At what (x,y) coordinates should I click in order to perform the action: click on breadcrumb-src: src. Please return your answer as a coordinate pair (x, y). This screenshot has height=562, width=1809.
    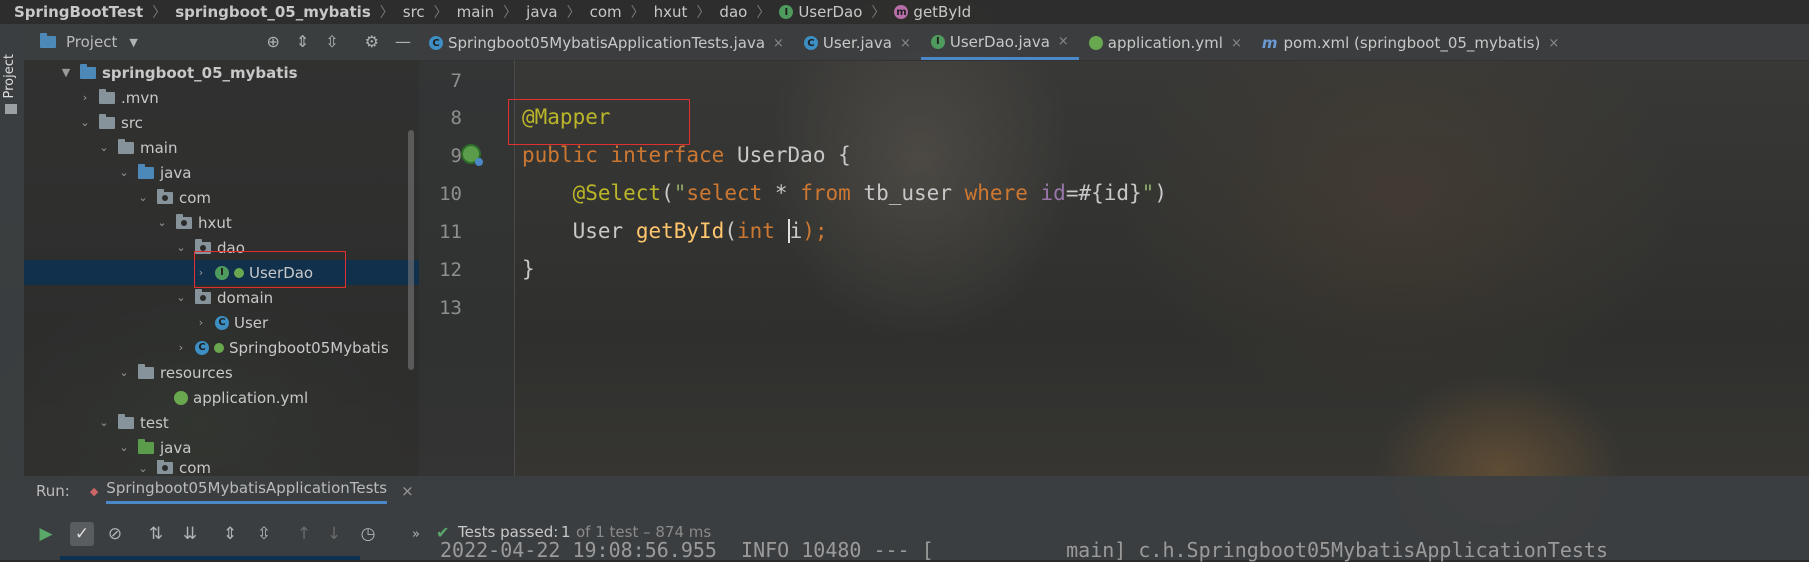
    Looking at the image, I should click on (414, 12).